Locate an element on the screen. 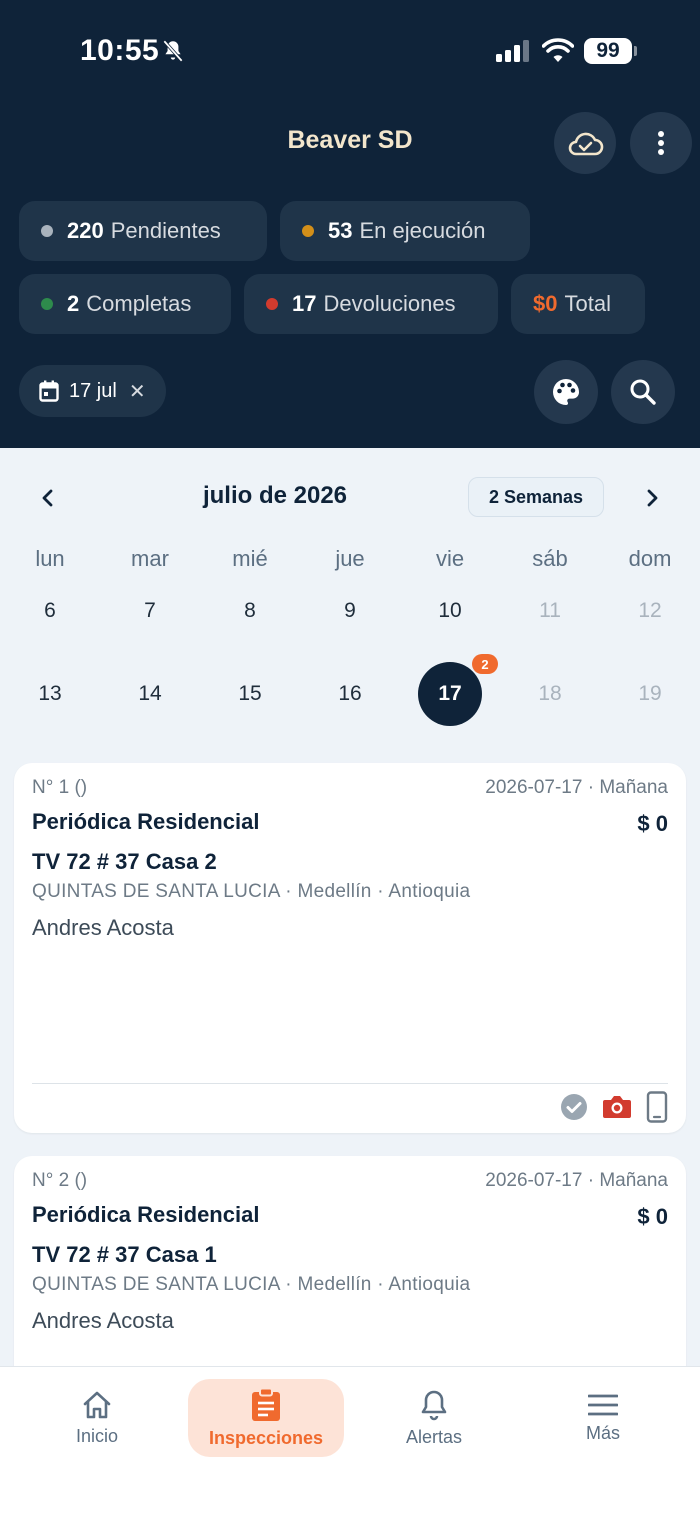 The height and width of the screenshot is (1521, 700). nav-label: Alertas is located at coordinates (434, 1436).